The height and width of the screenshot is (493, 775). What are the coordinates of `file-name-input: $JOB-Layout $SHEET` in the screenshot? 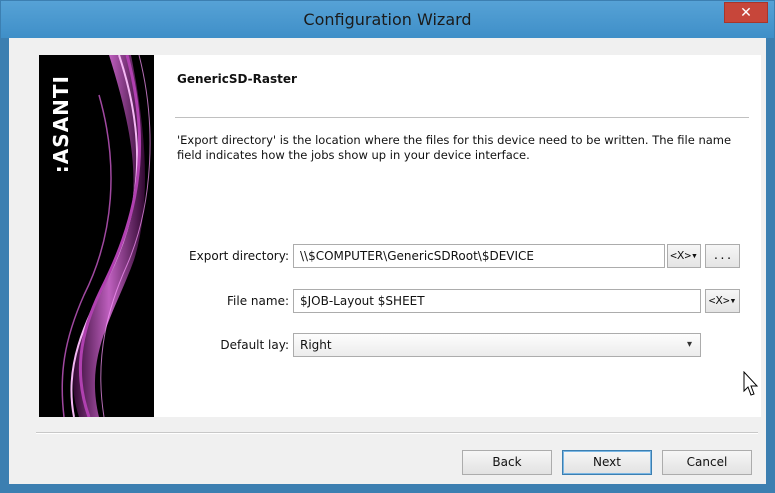 It's located at (497, 301).